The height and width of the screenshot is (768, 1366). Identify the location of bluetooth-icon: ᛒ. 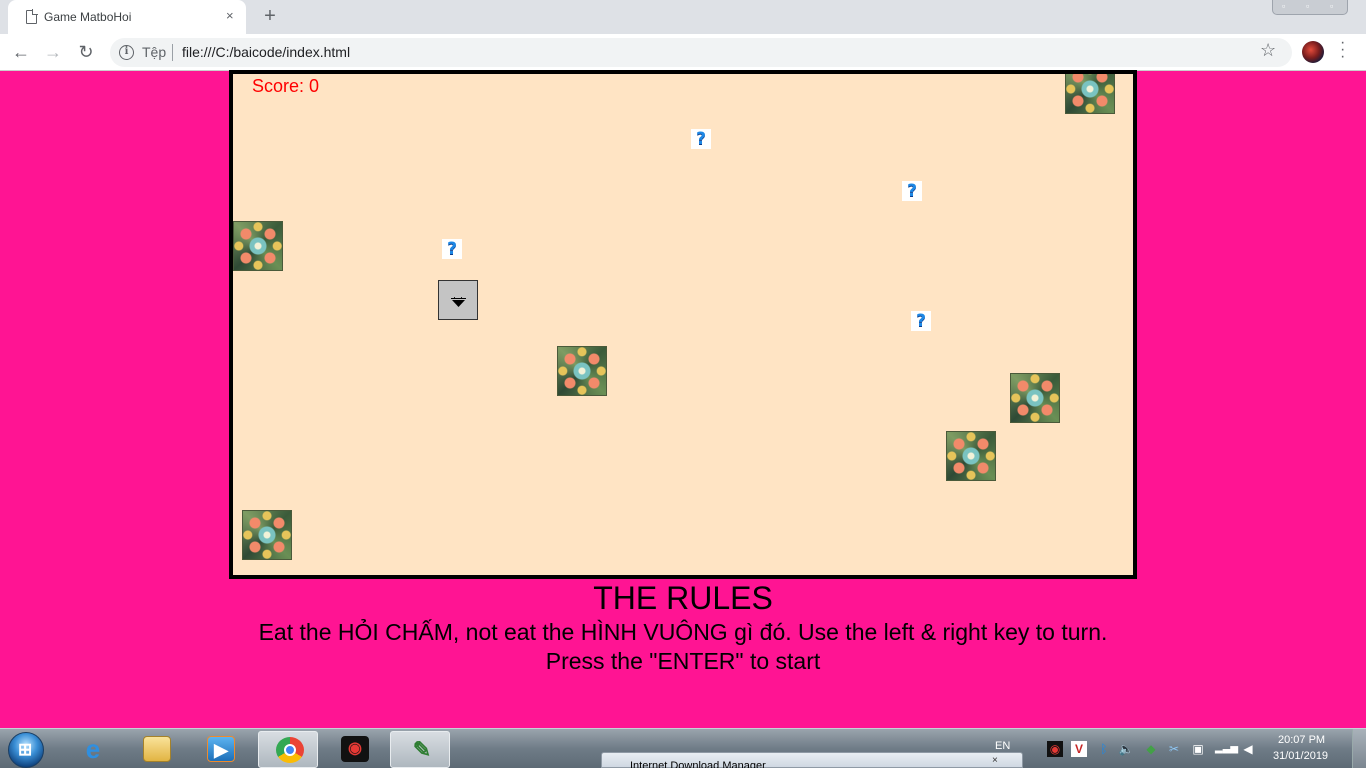
(1104, 749).